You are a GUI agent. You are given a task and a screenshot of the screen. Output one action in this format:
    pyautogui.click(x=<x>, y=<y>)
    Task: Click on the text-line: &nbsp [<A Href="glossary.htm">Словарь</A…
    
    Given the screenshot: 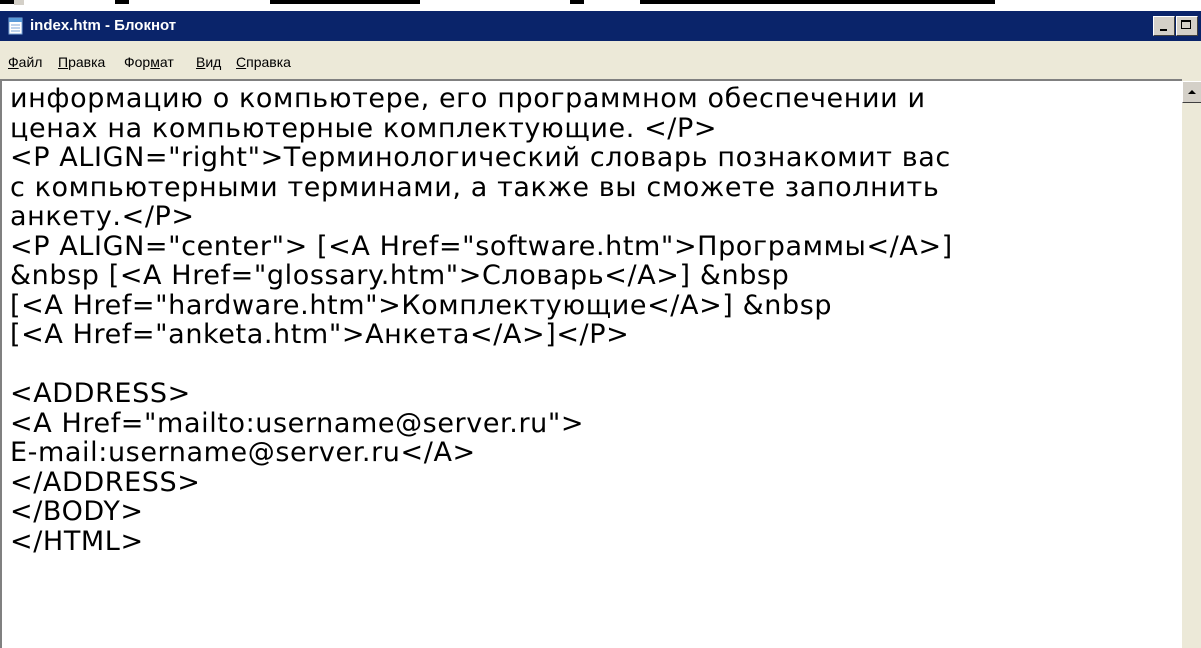 What is the action you would take?
    pyautogui.click(x=400, y=275)
    